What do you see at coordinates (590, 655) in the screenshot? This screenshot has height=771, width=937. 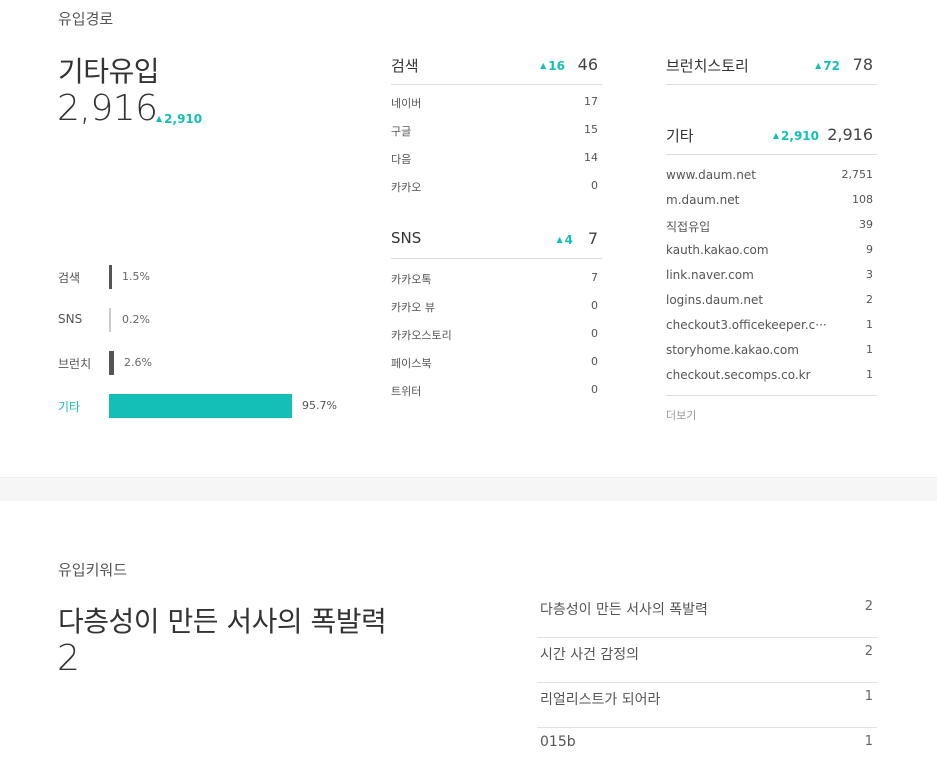 I see `keyword-label: 시간 사건 감정의` at bounding box center [590, 655].